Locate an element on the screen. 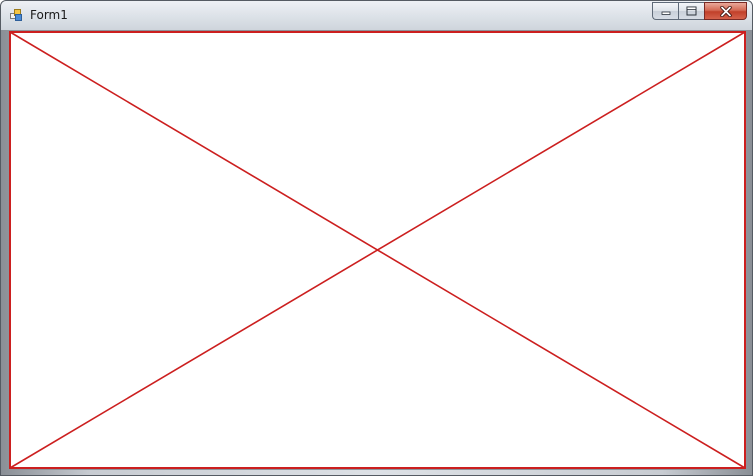  caption-buttons is located at coordinates (699, 11).